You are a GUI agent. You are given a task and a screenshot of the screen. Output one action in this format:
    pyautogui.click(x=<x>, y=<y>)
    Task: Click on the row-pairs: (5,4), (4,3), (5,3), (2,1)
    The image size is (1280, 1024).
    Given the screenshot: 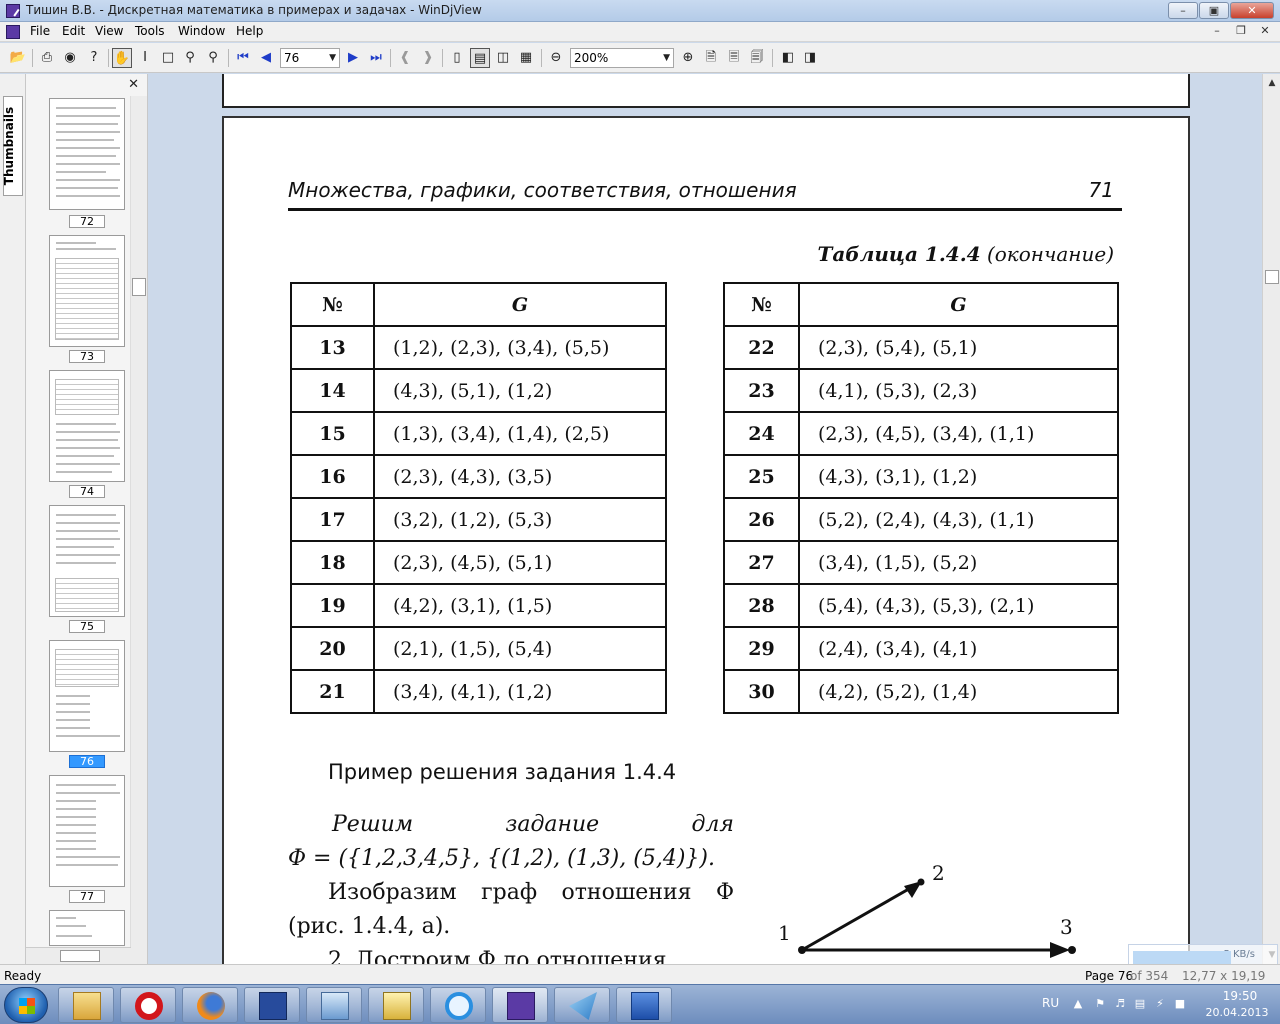 What is the action you would take?
    pyautogui.click(x=958, y=605)
    